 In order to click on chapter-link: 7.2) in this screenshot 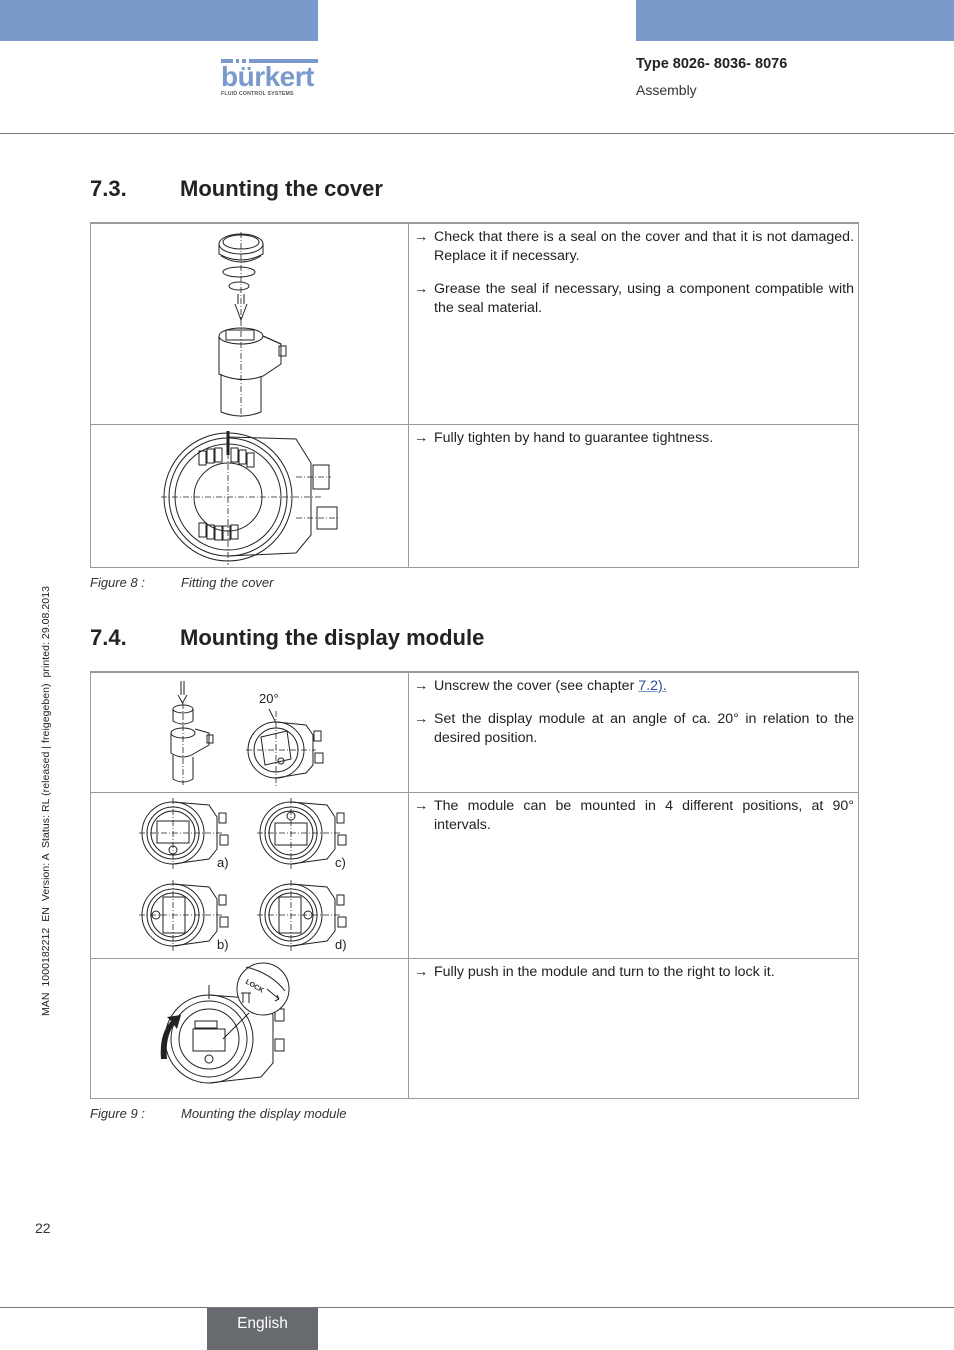, I will do `click(650, 686)`.